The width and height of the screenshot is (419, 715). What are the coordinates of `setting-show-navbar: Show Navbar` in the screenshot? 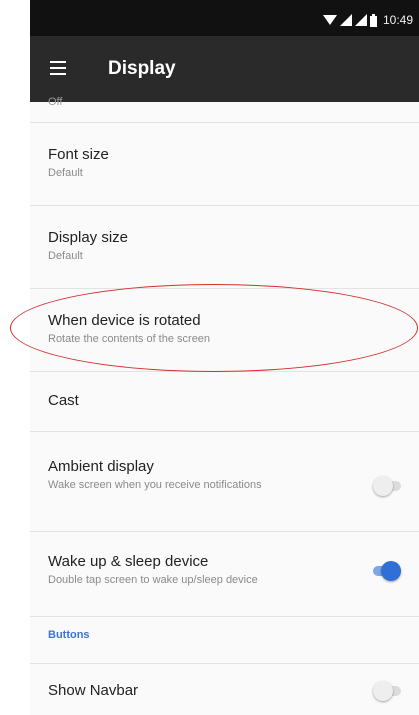 It's located at (224, 689).